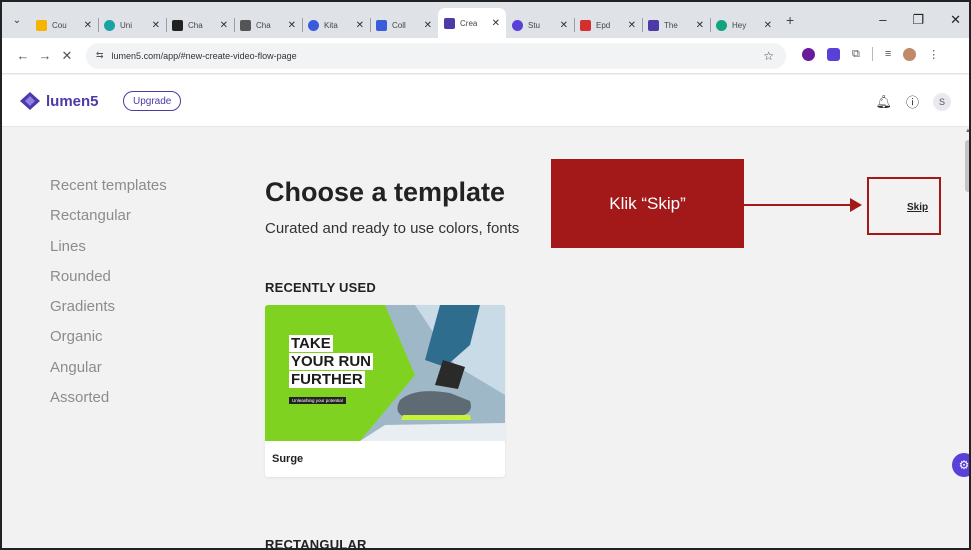 The image size is (971, 550). I want to click on browser-tab: Hey ✕, so click(744, 25).